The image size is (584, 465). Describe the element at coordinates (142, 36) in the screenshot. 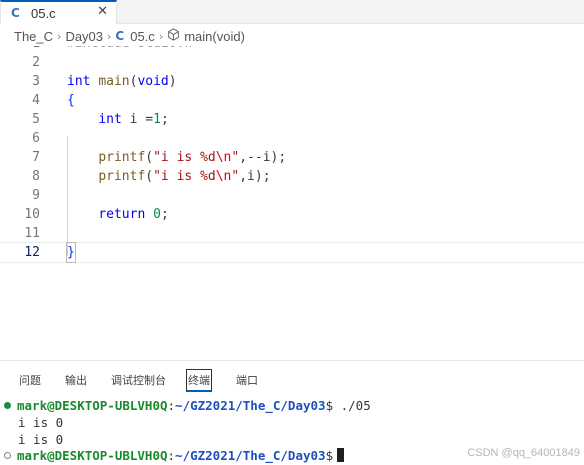

I see `breadcrumb-item-file: 05.c` at that location.